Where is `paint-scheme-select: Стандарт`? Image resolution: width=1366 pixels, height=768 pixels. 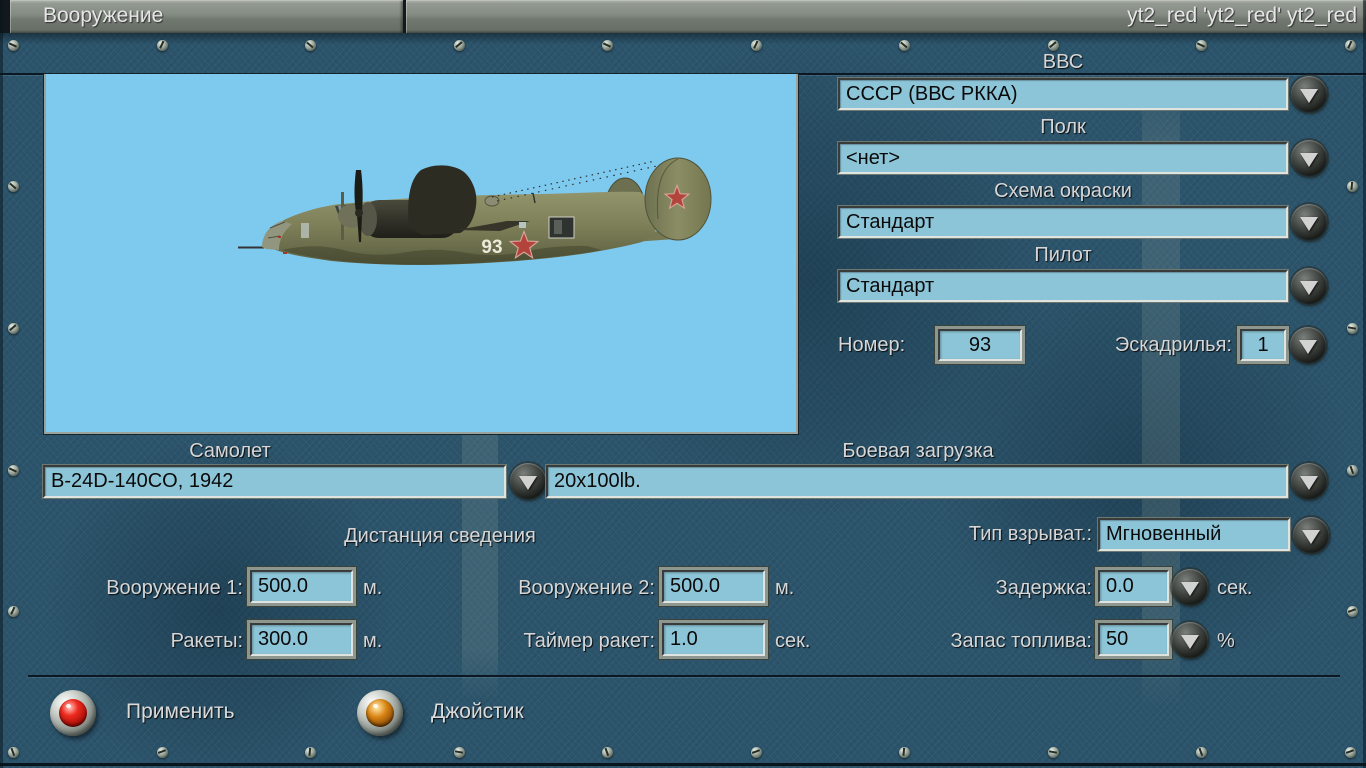
paint-scheme-select: Стандарт is located at coordinates (1063, 222).